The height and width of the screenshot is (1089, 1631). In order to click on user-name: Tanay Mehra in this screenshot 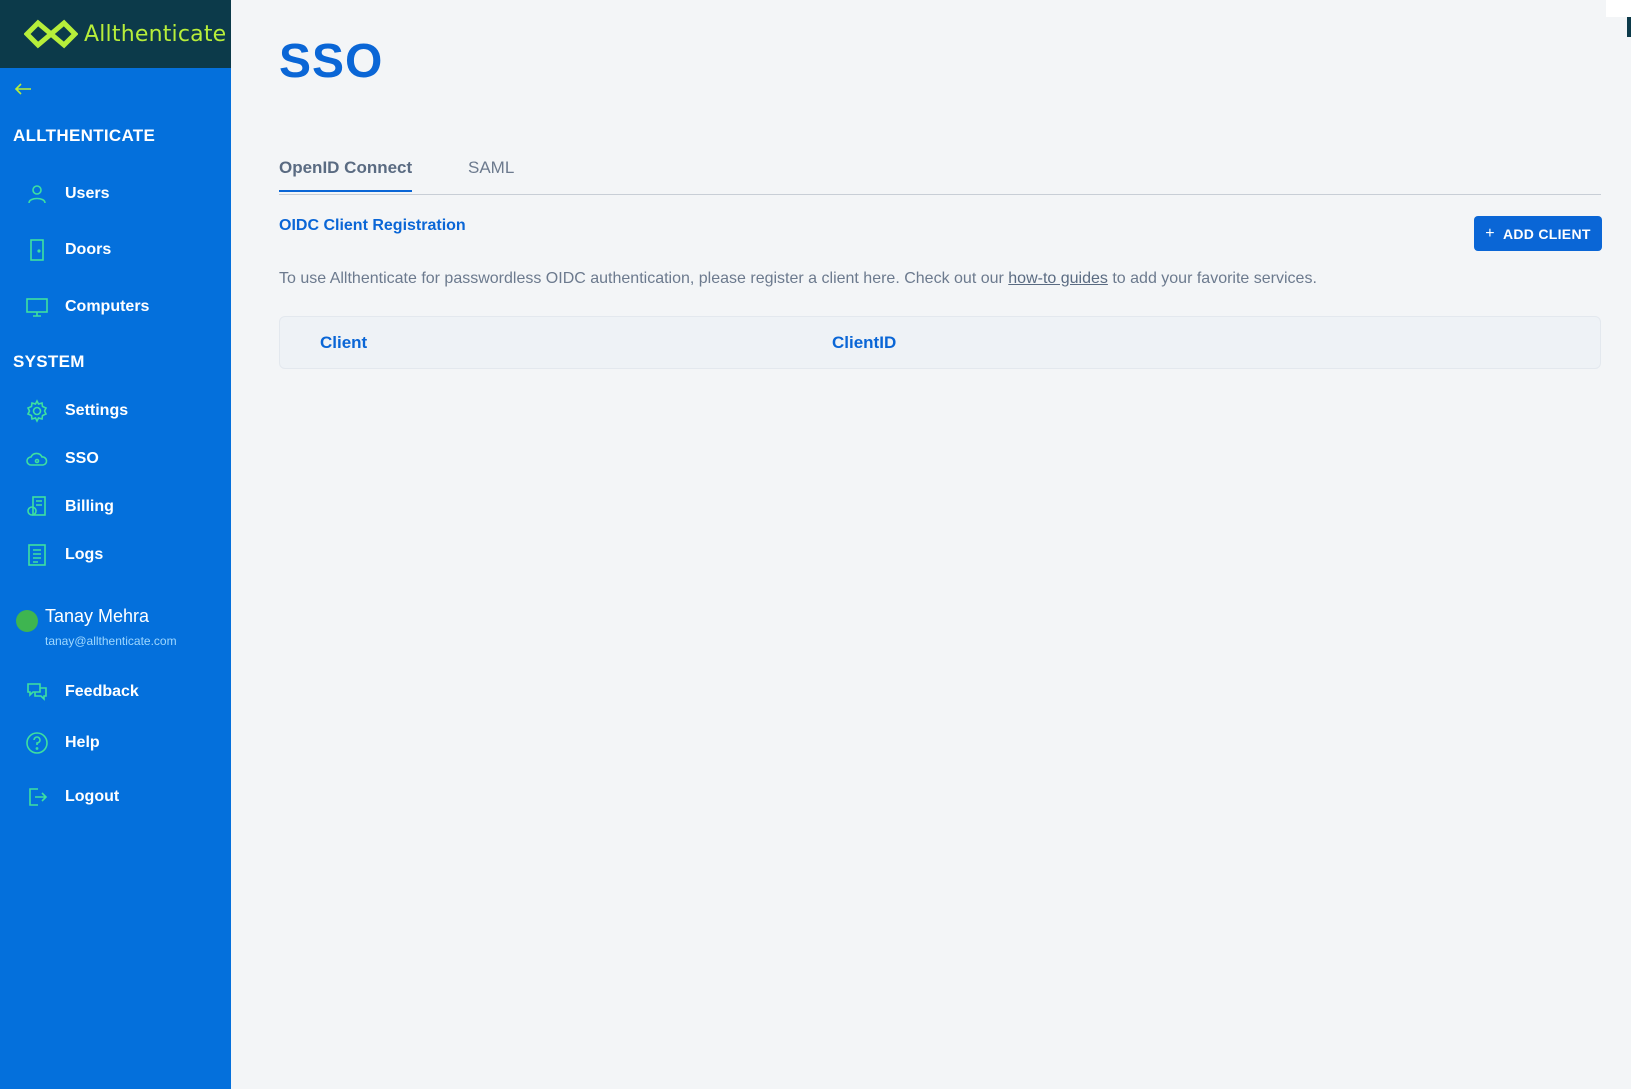, I will do `click(97, 616)`.